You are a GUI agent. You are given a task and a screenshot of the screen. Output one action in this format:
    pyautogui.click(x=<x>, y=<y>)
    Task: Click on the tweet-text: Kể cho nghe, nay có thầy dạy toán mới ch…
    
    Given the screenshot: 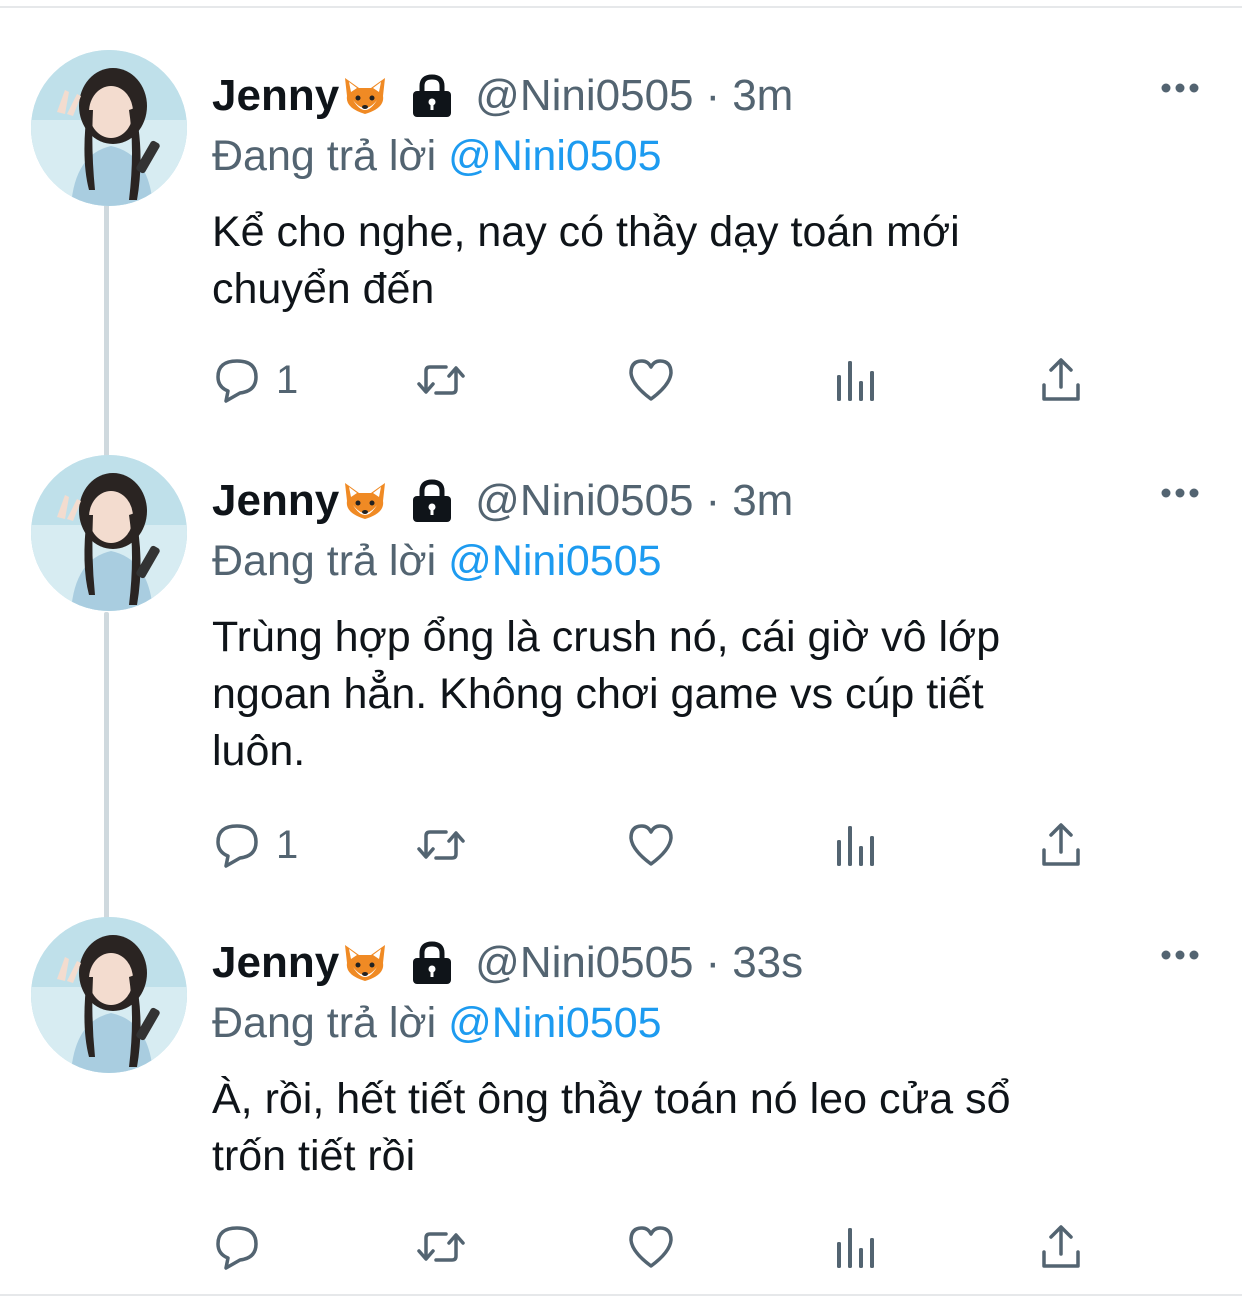 What is the action you would take?
    pyautogui.click(x=586, y=260)
    